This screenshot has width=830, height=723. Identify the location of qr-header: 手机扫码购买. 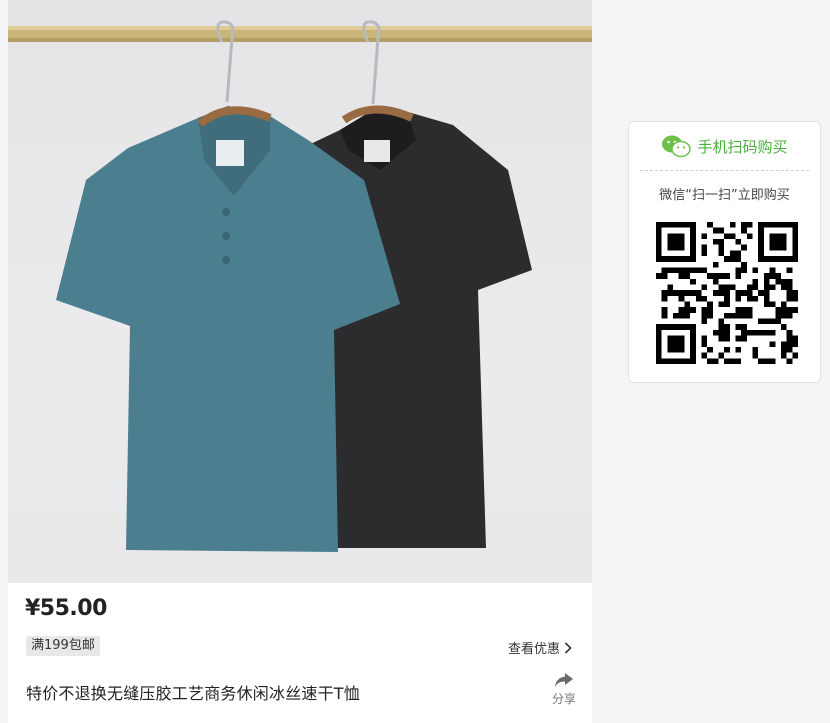
(724, 146).